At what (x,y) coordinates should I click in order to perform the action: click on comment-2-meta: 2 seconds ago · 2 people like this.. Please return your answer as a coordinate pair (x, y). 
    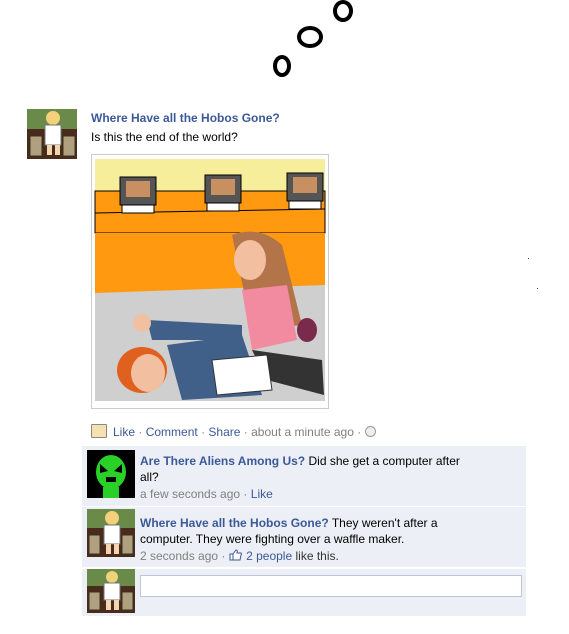
    Looking at the image, I should click on (239, 556).